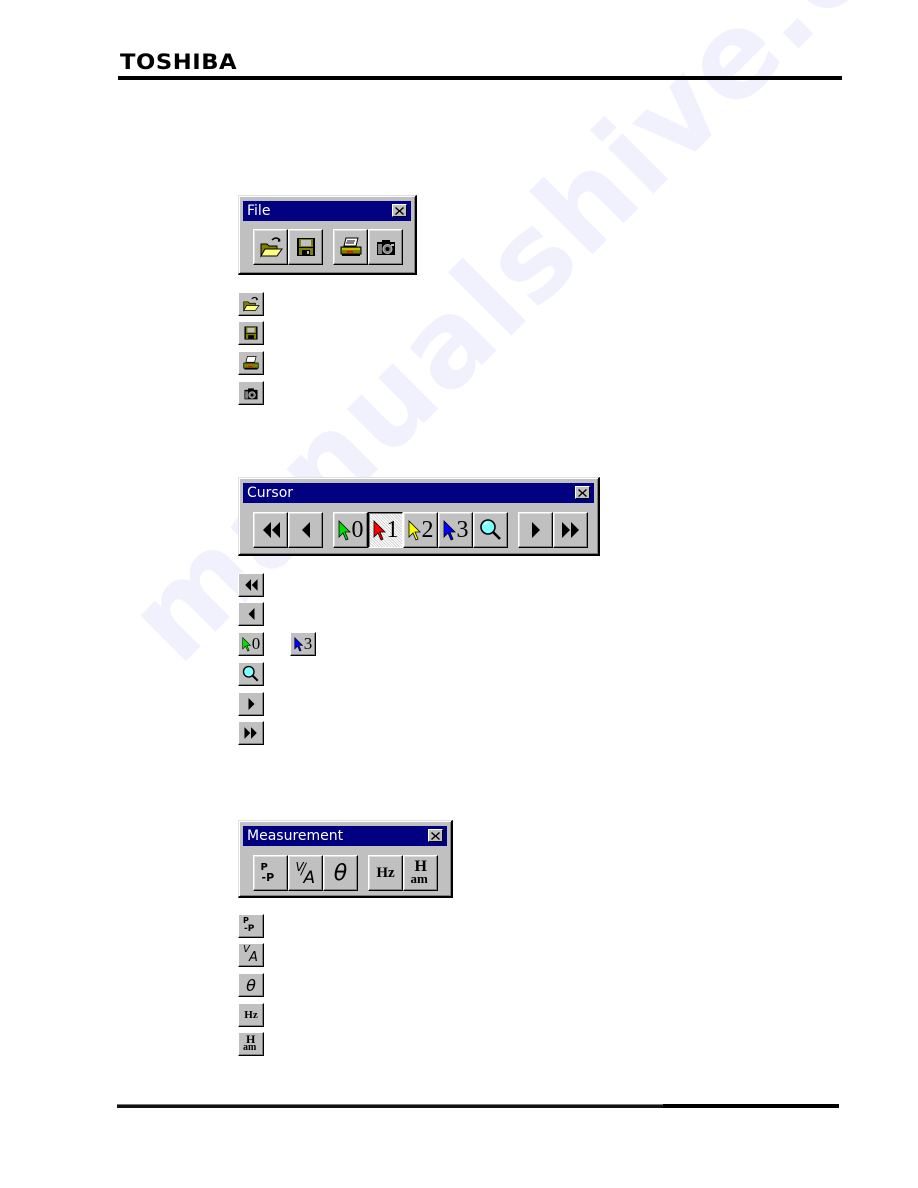  I want to click on open-button, so click(270, 247).